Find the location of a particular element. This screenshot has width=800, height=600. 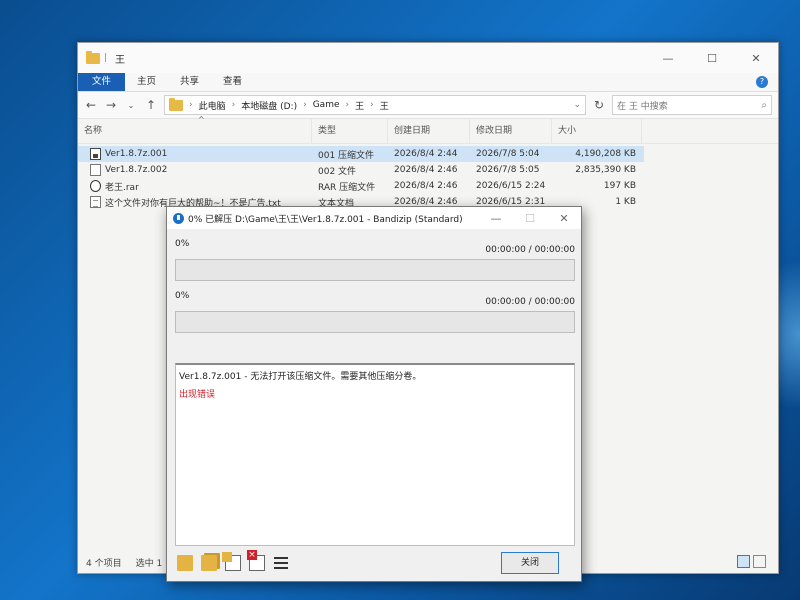

column-created: 创建日期 is located at coordinates (429, 131).